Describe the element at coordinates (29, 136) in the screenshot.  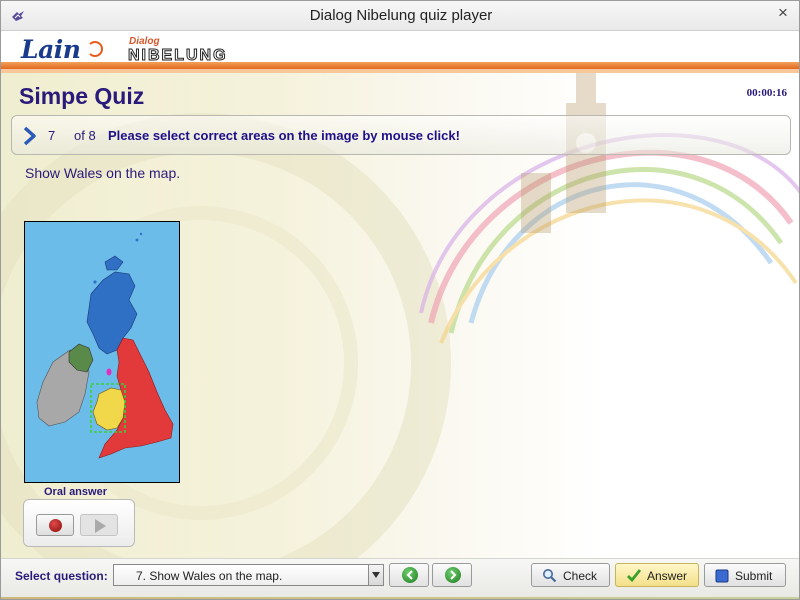
I see `chevron-right-icon` at that location.